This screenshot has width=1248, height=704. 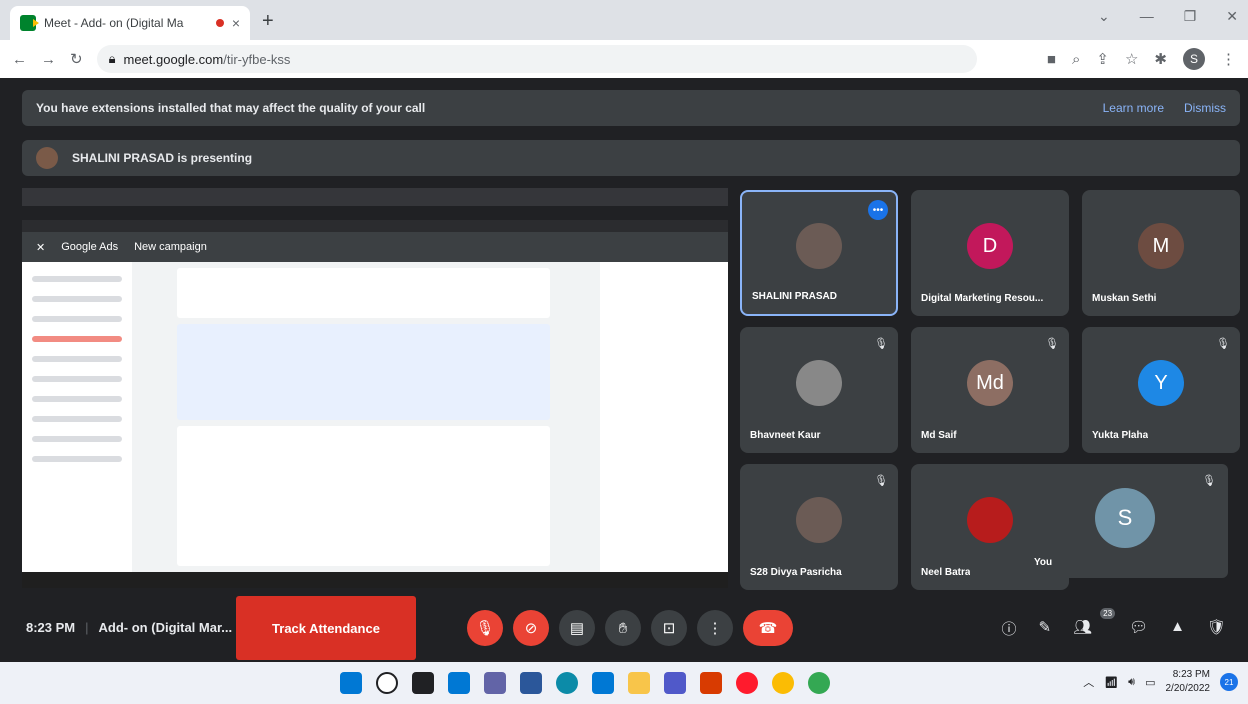 I want to click on camera-off-button: ⊘, so click(x=531, y=628).